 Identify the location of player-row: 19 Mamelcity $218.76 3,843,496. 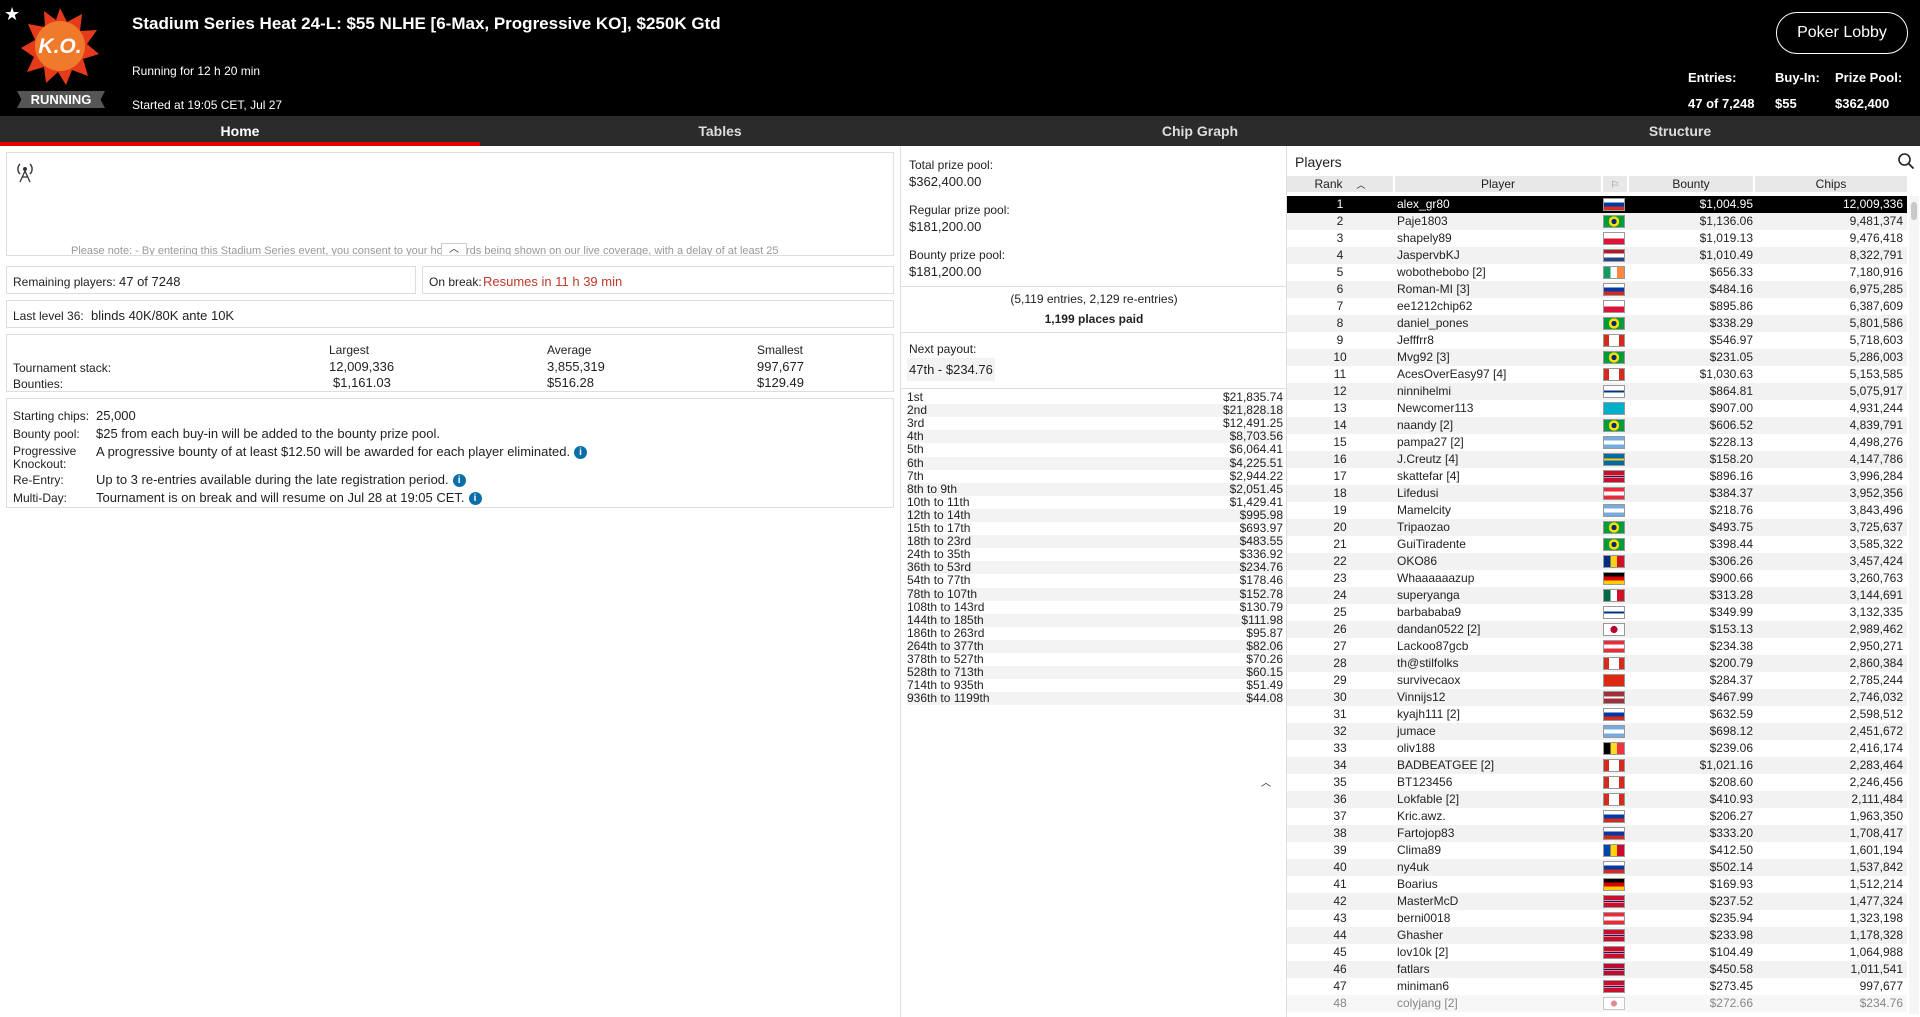
(1597, 510).